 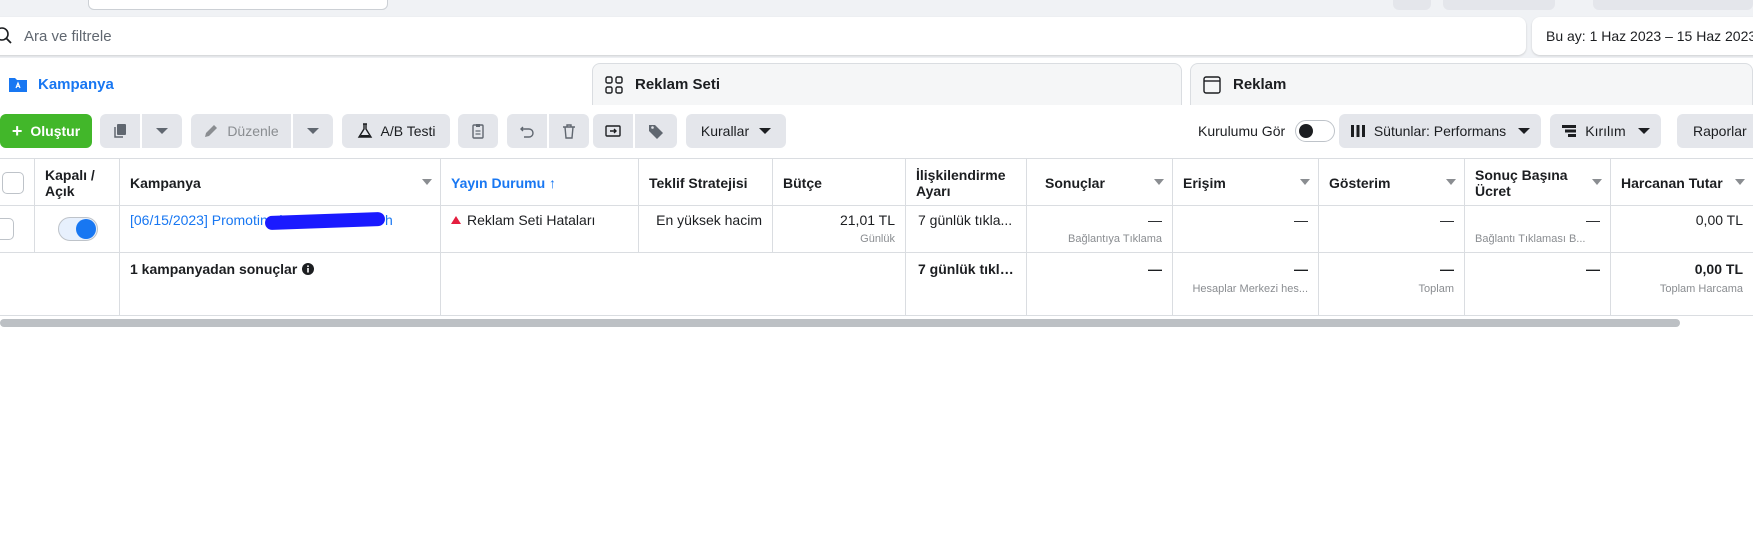 I want to click on header-delivery: Yayın Durumu ↑, so click(x=540, y=182).